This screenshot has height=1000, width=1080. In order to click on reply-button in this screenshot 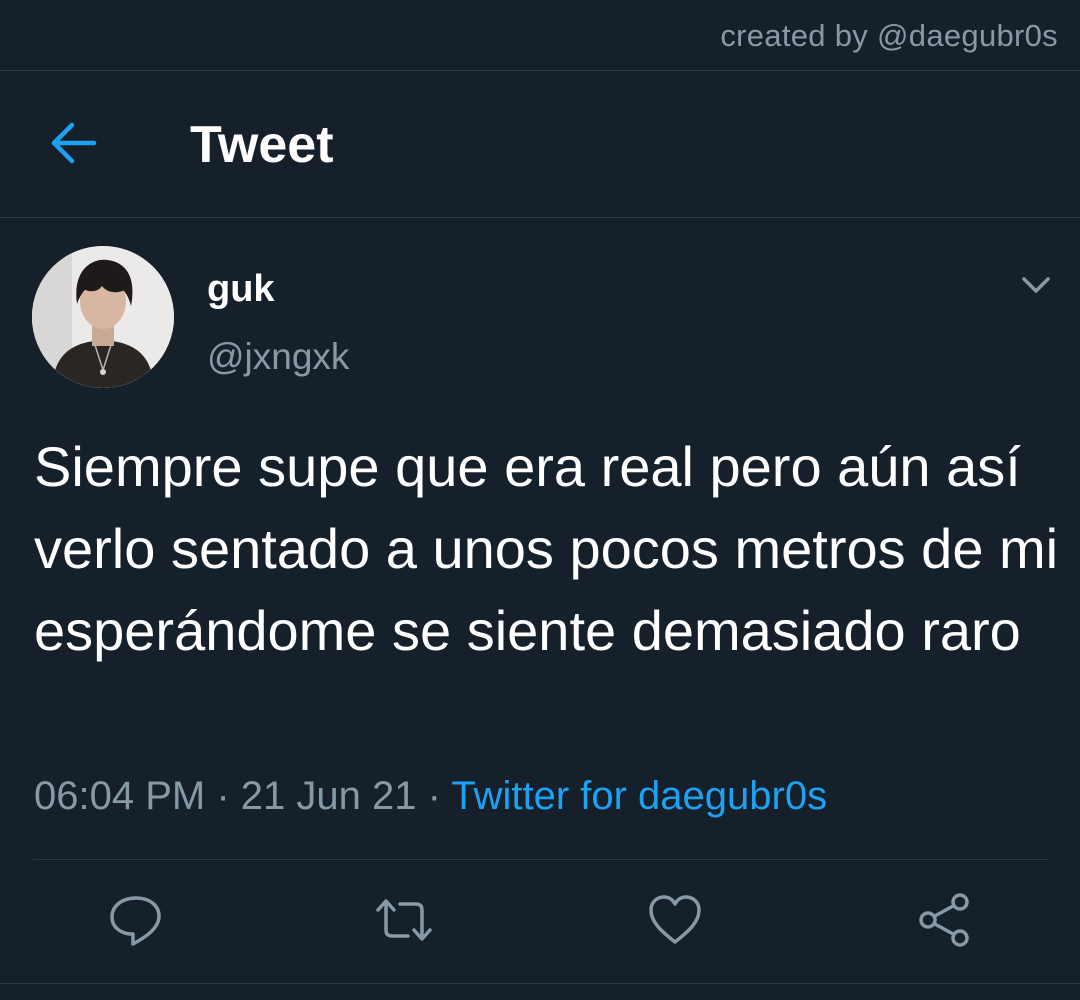, I will do `click(136, 920)`.